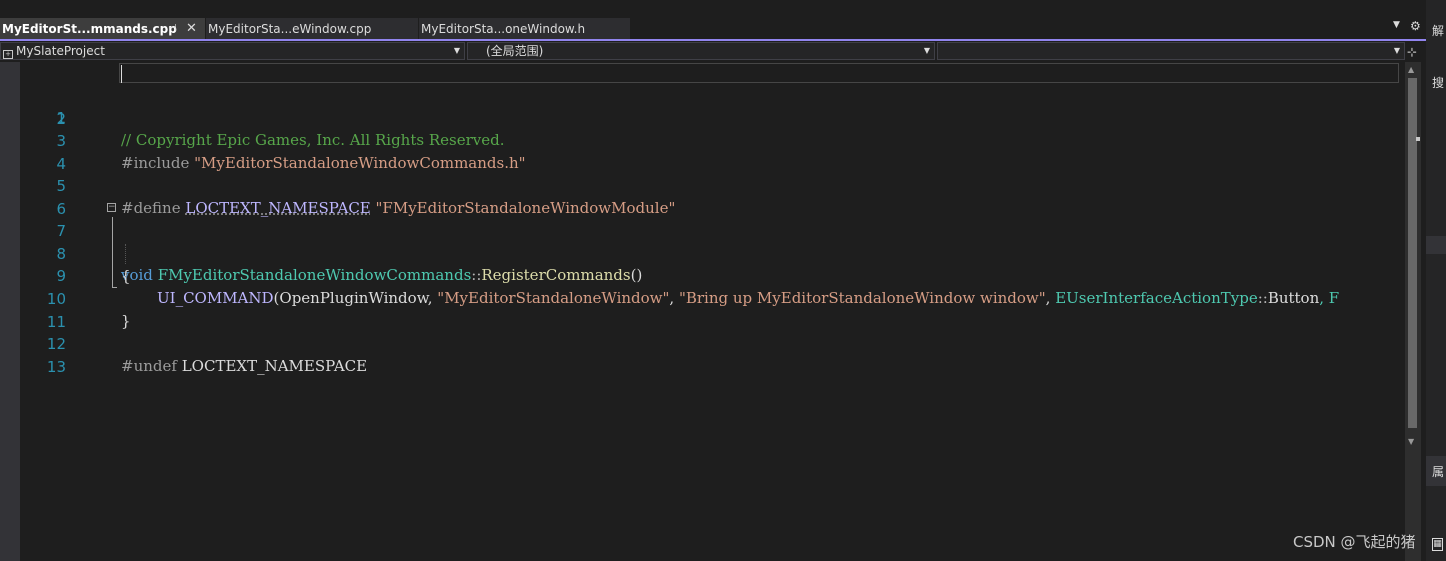 The width and height of the screenshot is (1446, 561). Describe the element at coordinates (121, 74) in the screenshot. I see `text-caret` at that location.